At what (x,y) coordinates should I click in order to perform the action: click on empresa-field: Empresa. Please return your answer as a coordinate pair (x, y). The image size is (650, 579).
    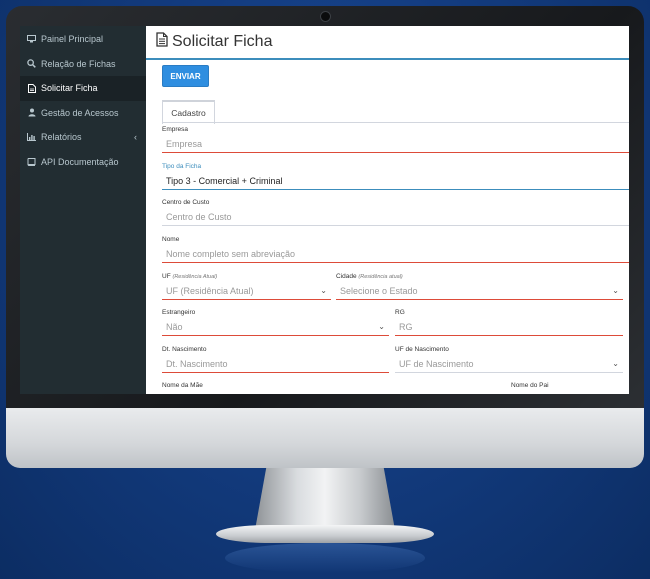
    Looking at the image, I should click on (395, 144).